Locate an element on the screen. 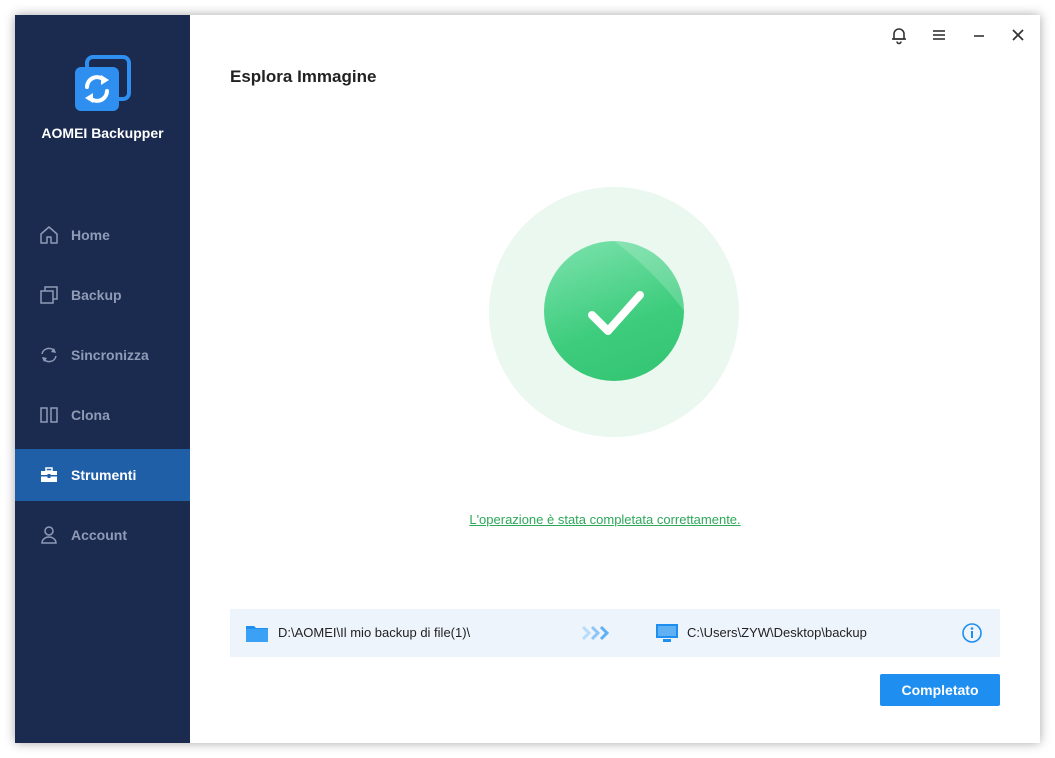 This screenshot has width=1055, height=758. menu-button is located at coordinates (939, 35).